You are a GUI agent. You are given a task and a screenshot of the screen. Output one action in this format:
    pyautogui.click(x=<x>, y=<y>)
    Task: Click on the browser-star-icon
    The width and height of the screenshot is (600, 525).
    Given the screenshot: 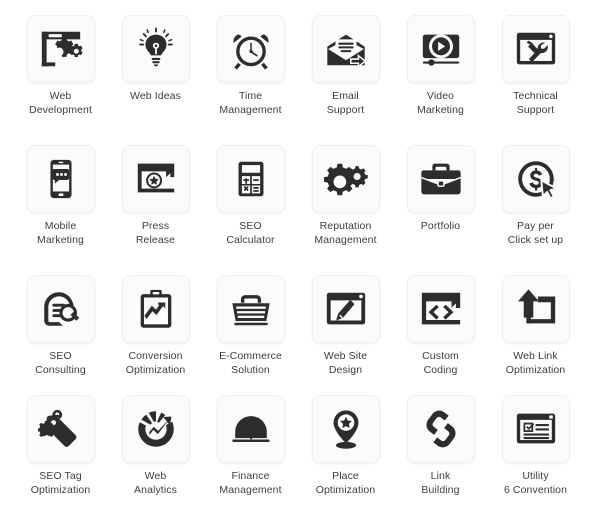 What is the action you would take?
    pyautogui.click(x=155, y=179)
    